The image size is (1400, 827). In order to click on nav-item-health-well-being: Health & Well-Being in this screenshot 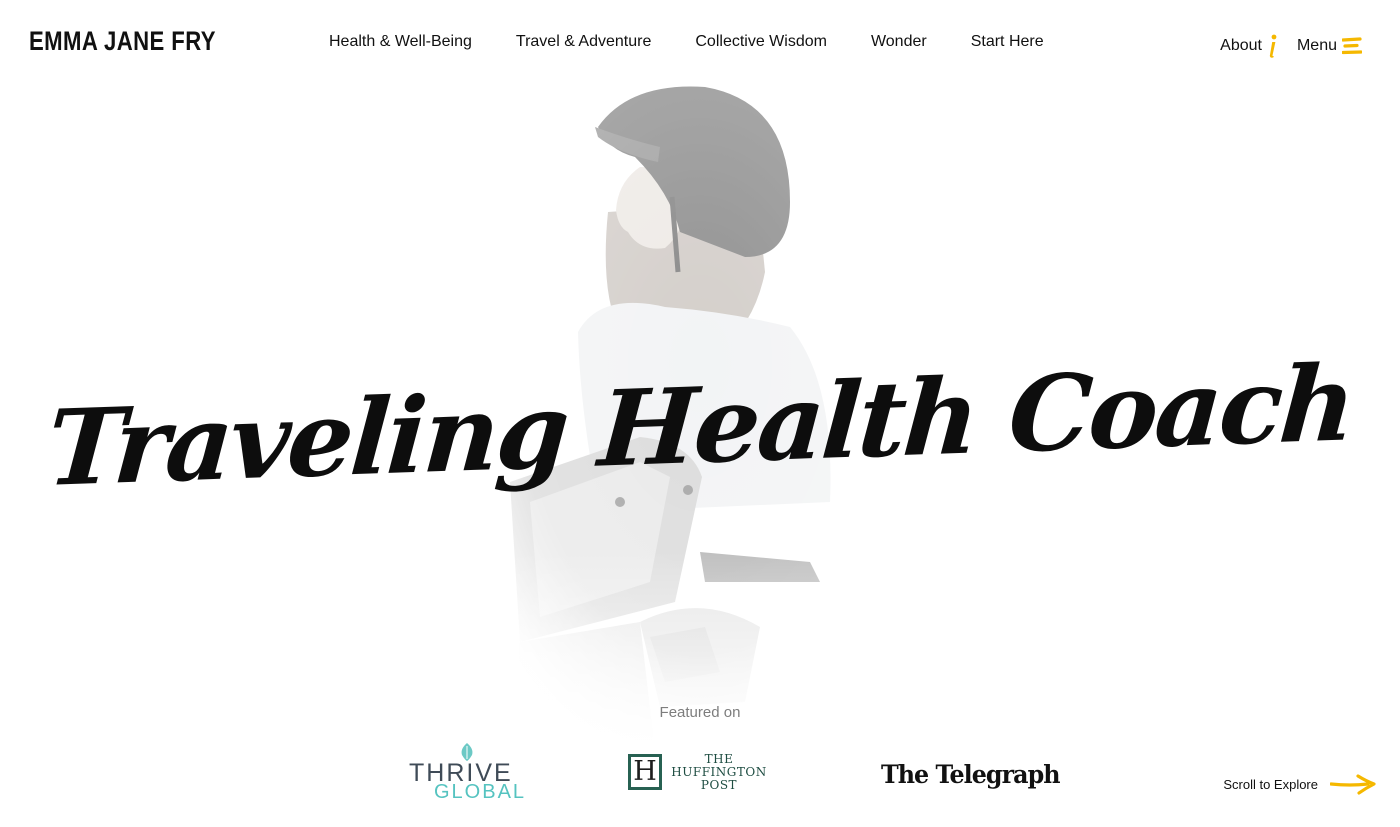, I will do `click(400, 42)`.